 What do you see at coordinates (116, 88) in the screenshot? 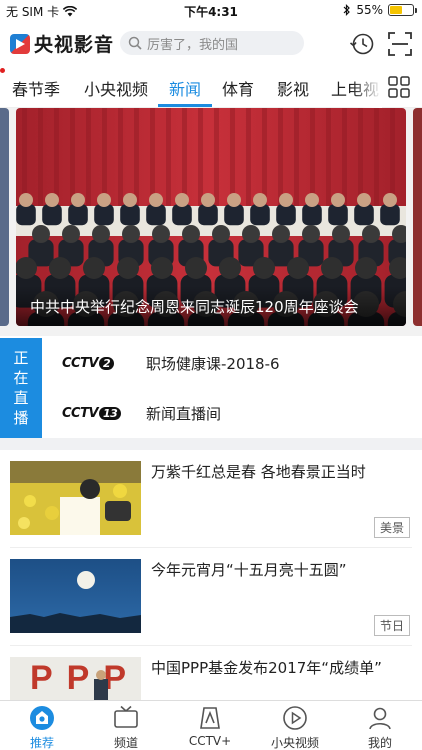
I see `tab-xiaoyang-video: 小央视频` at bounding box center [116, 88].